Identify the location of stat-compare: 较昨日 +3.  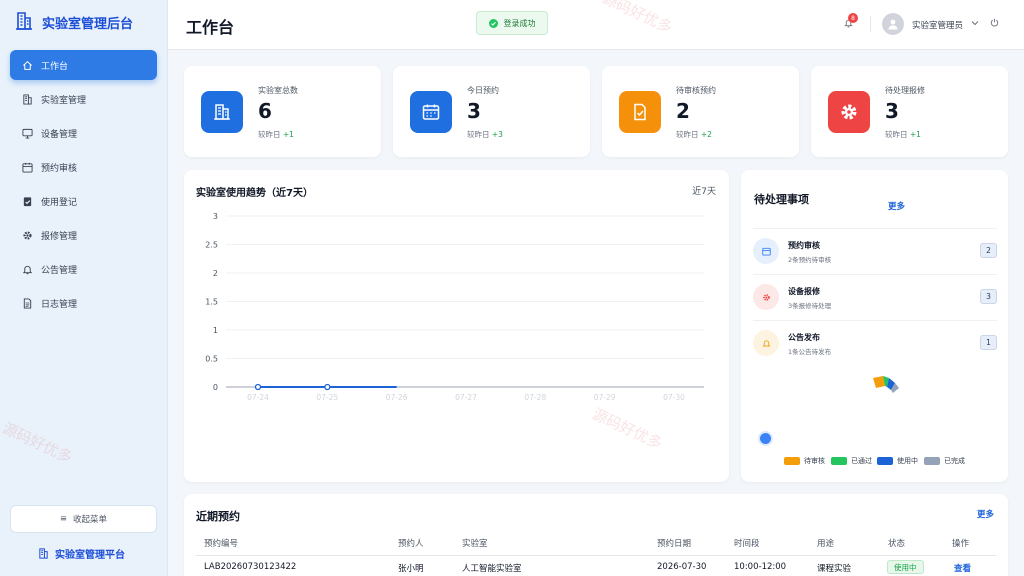
(485, 134).